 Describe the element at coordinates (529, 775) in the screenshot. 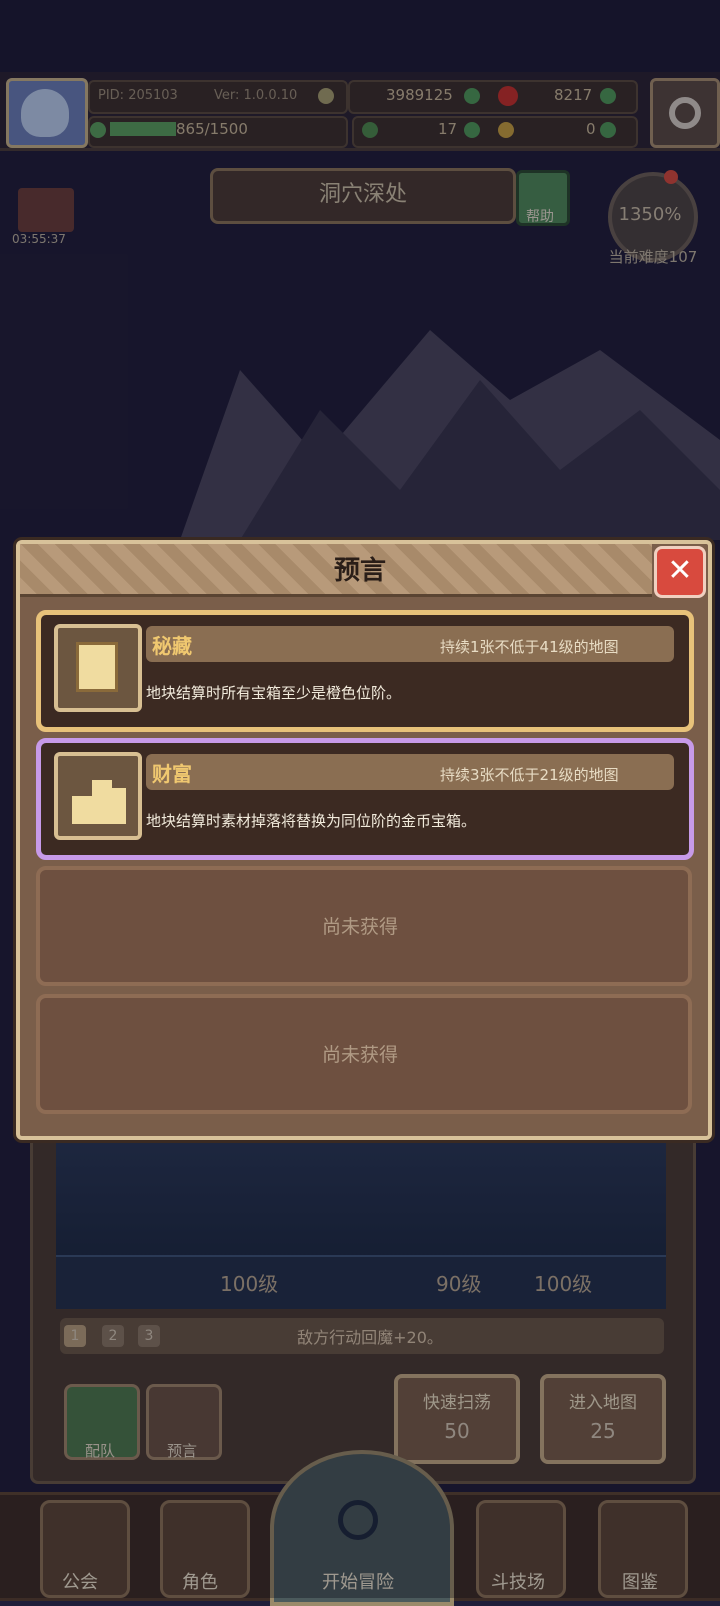

I see `card-requirement: 持续3张不低于21级的地图` at that location.